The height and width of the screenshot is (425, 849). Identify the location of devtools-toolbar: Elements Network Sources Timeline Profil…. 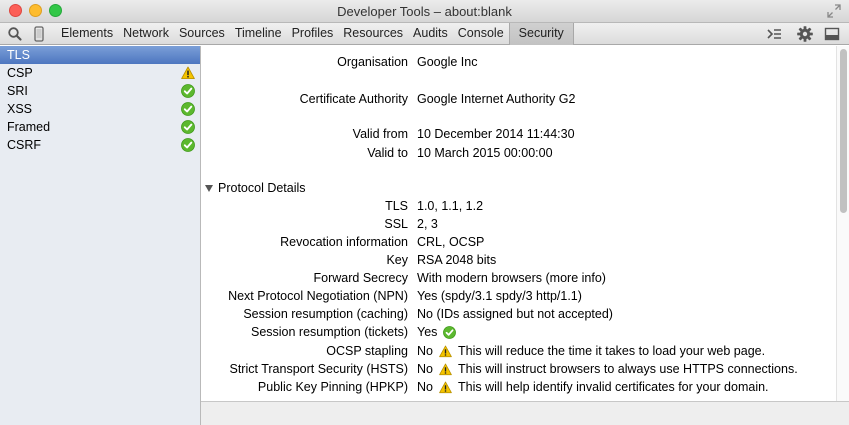
(424, 34).